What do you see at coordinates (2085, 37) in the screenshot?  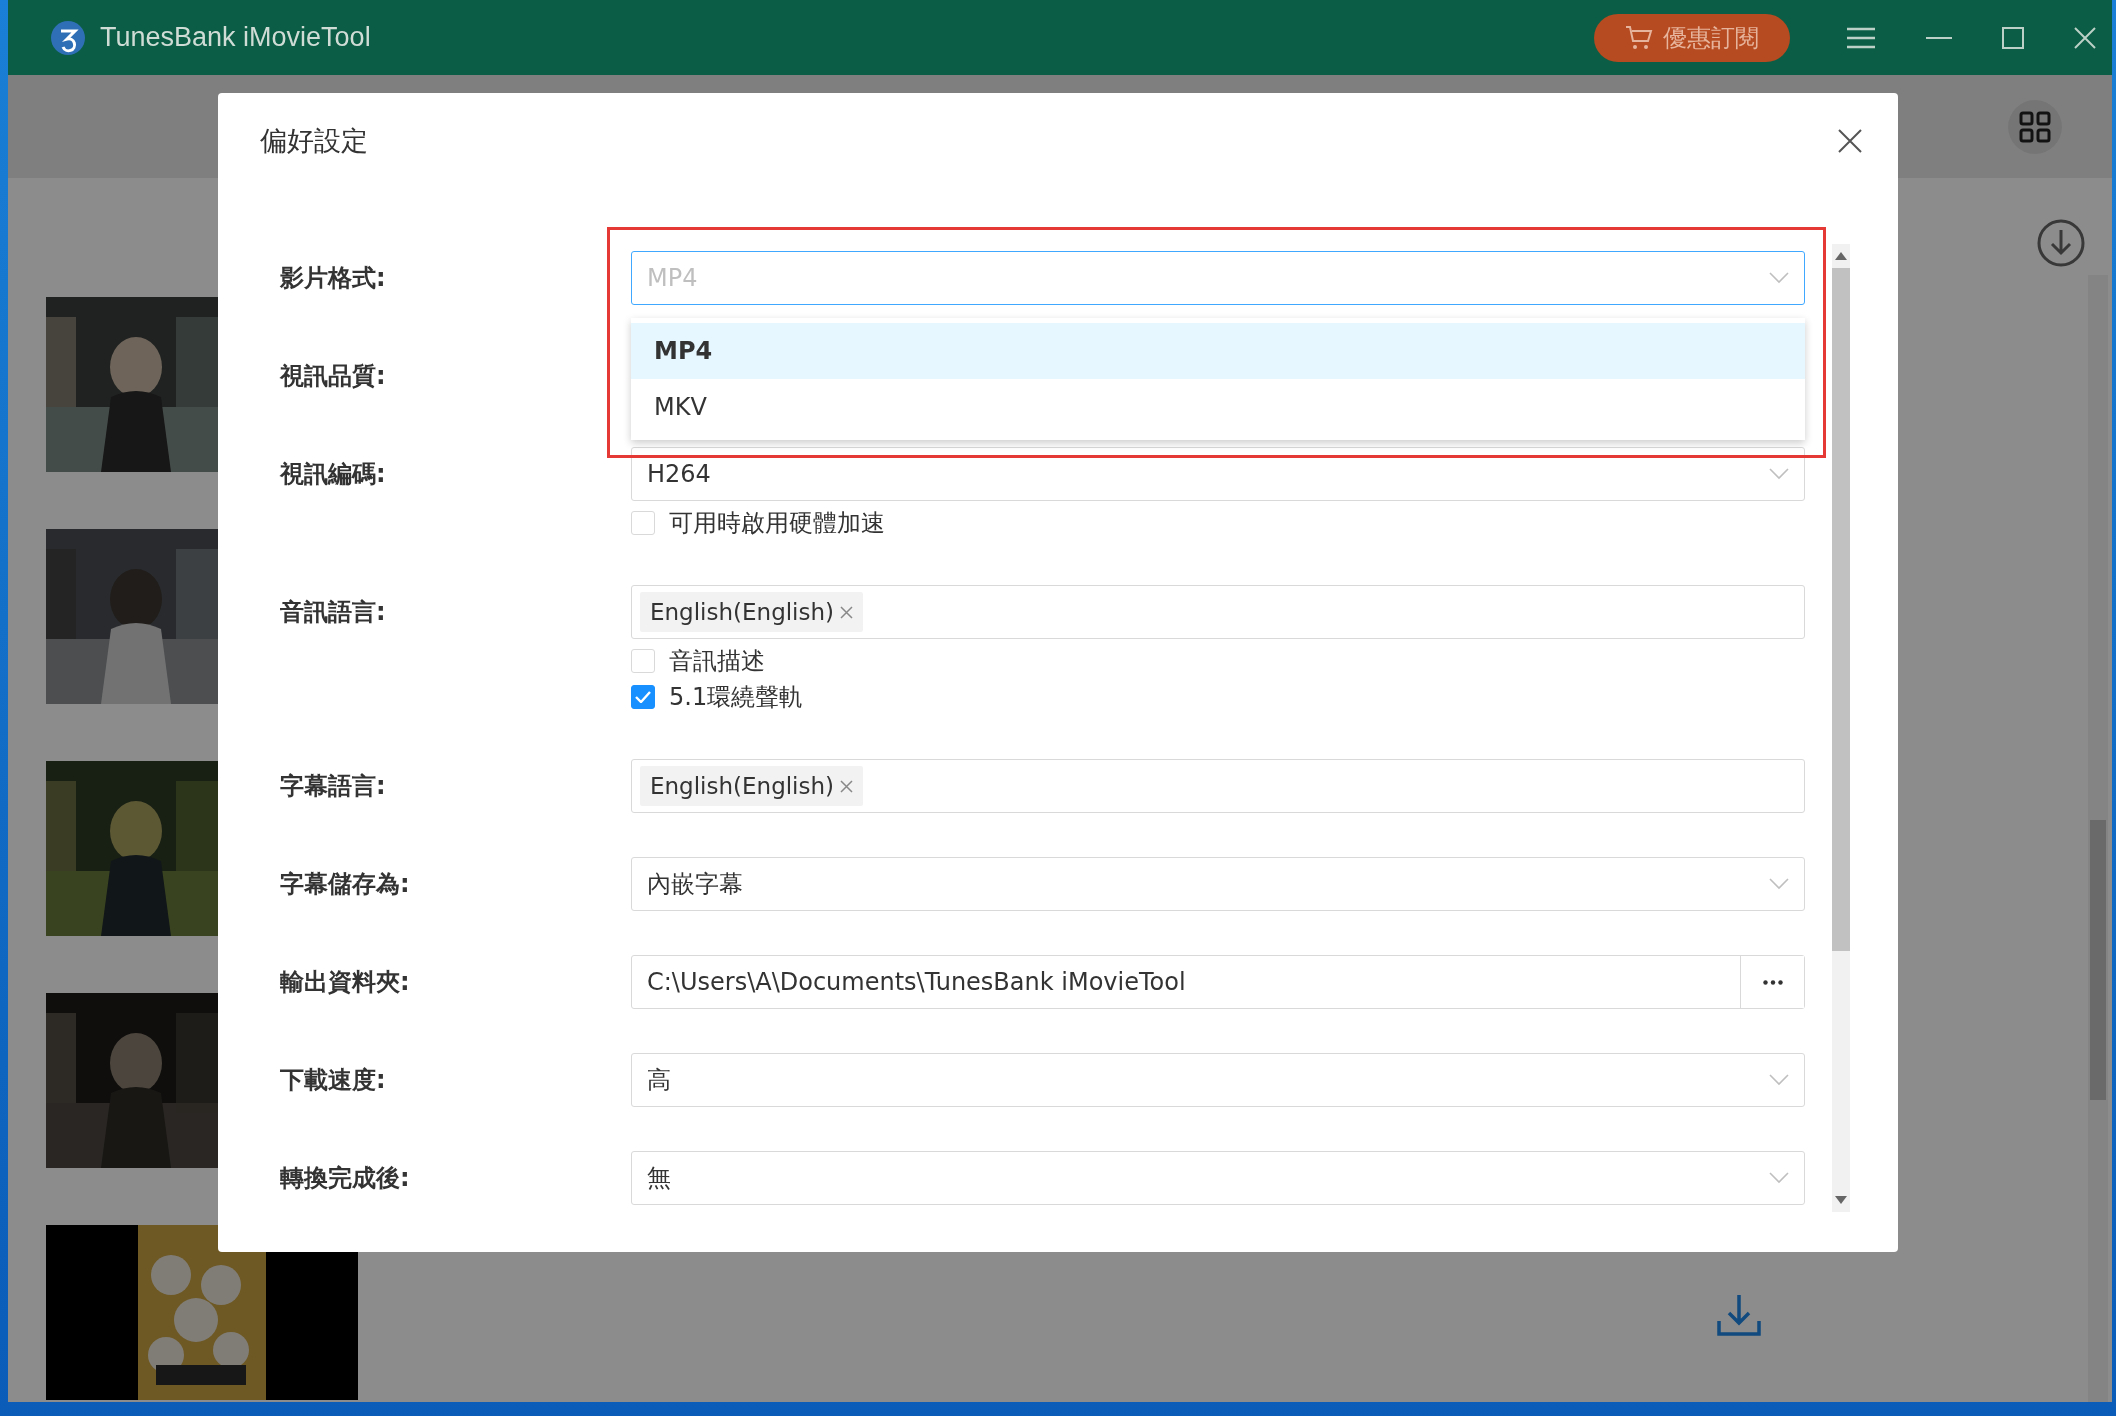 I see `close-icon` at bounding box center [2085, 37].